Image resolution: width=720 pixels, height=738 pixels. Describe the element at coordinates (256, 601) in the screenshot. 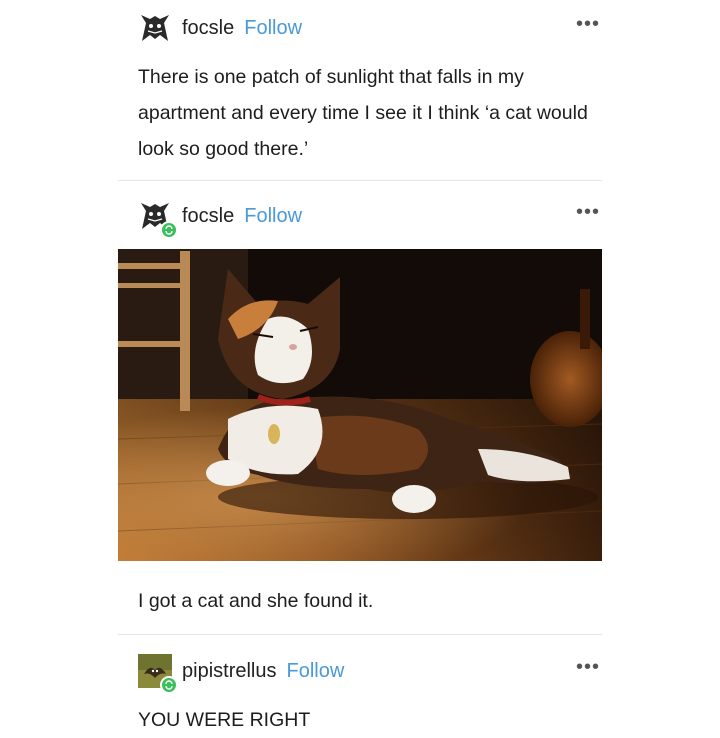

I see `post-text: I got a cat and she found it.` at that location.